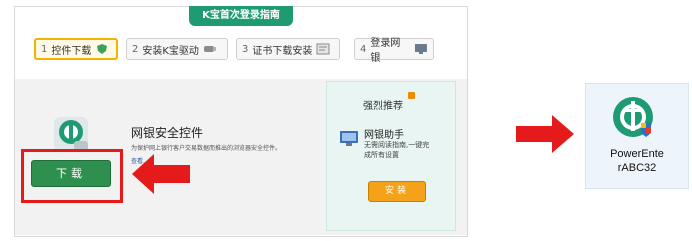  I want to click on right-arrow-icon, so click(545, 134).